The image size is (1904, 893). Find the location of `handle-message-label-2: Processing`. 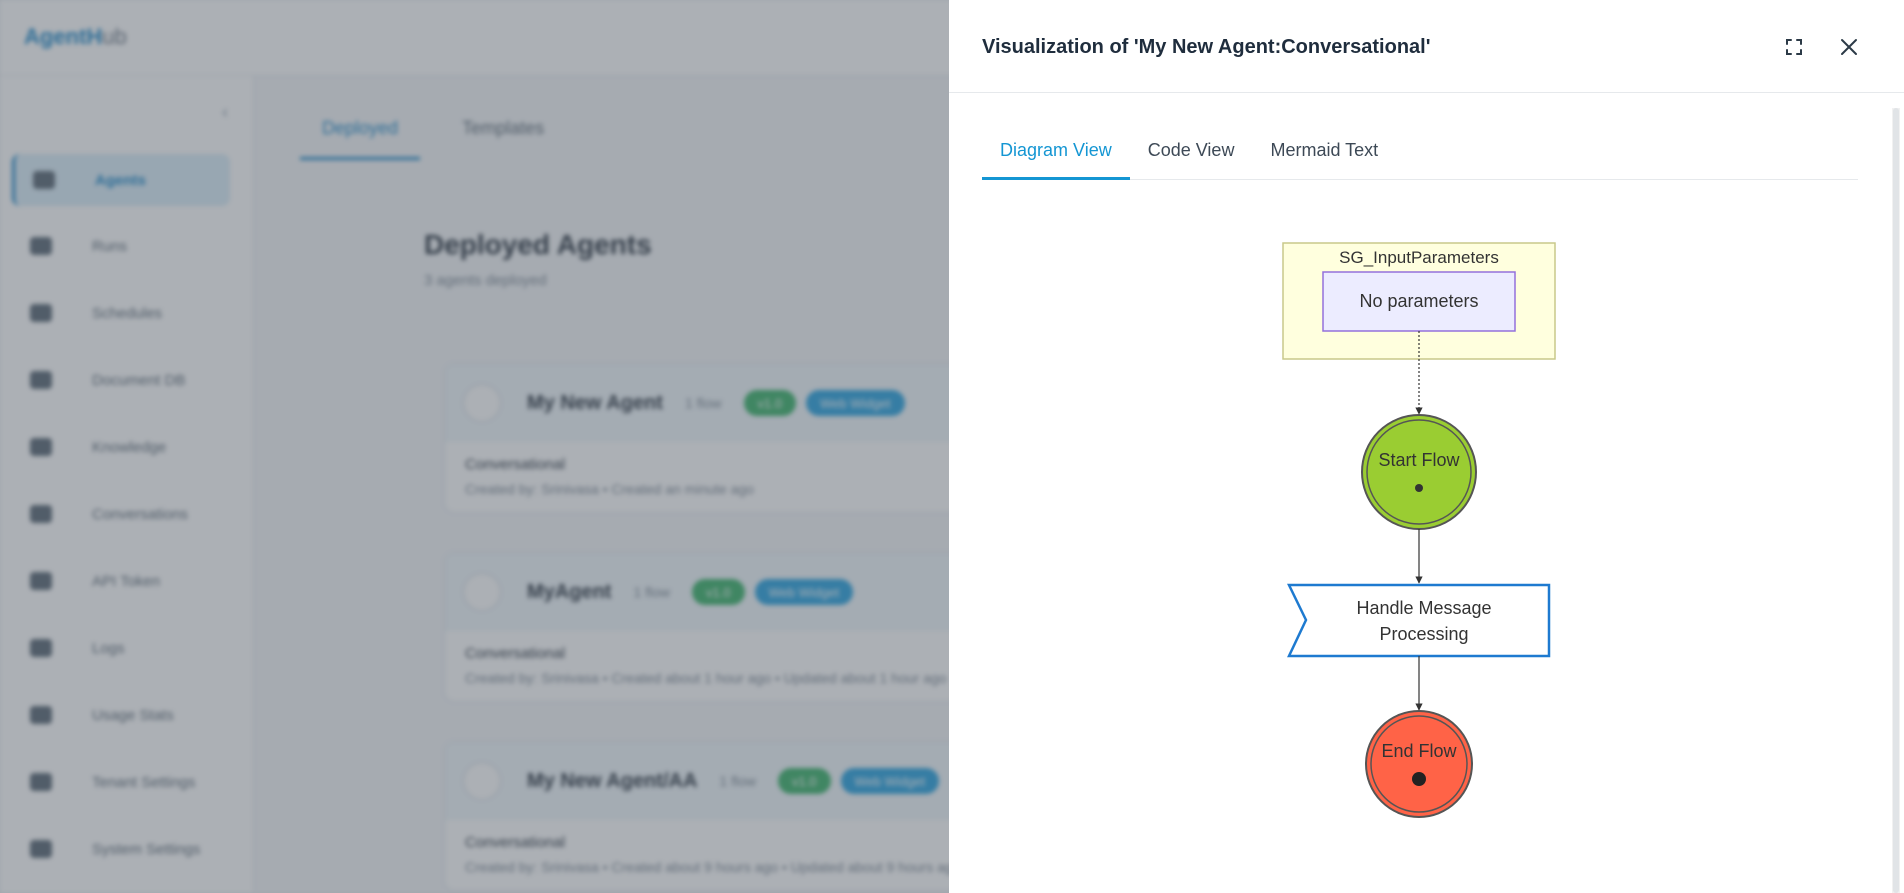

handle-message-label-2: Processing is located at coordinates (1423, 634).